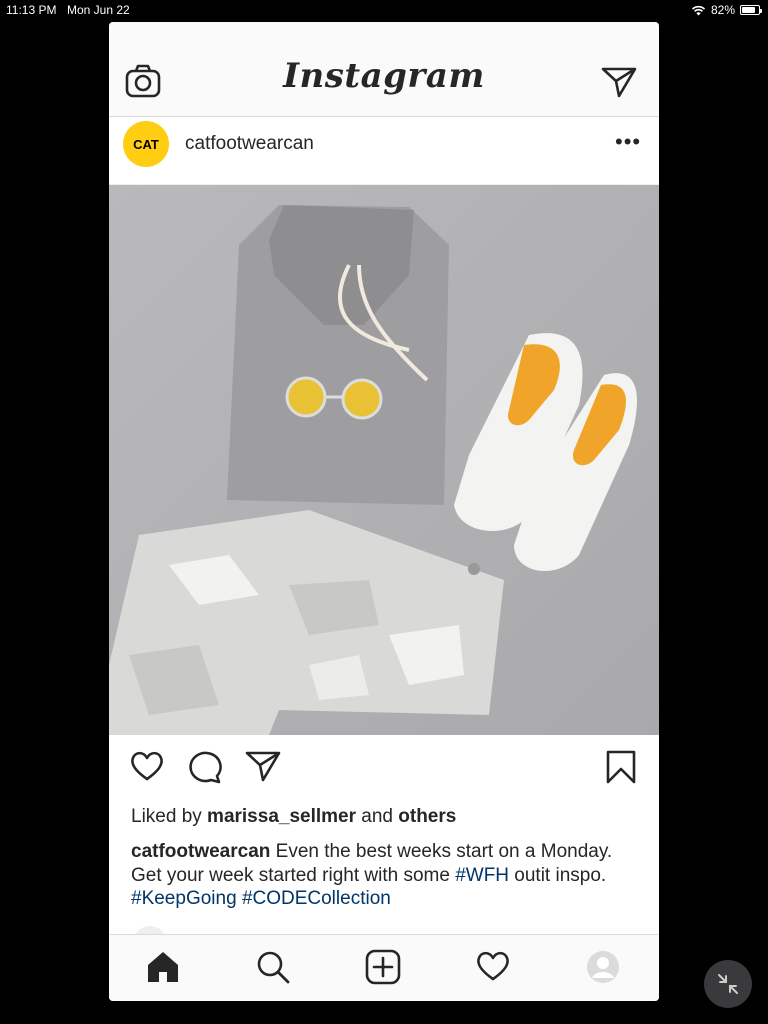 The image size is (768, 1024). I want to click on app-header: Instagram, so click(384, 69).